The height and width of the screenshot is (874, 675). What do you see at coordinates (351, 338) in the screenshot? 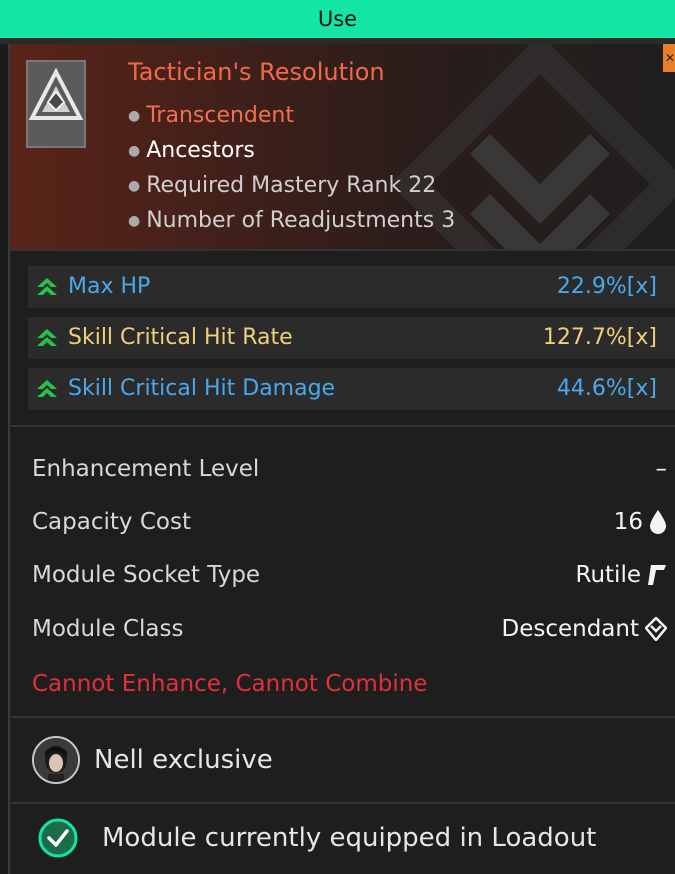
I see `stat-row: Skill Critical Hit Rate 127.7%[x]` at bounding box center [351, 338].